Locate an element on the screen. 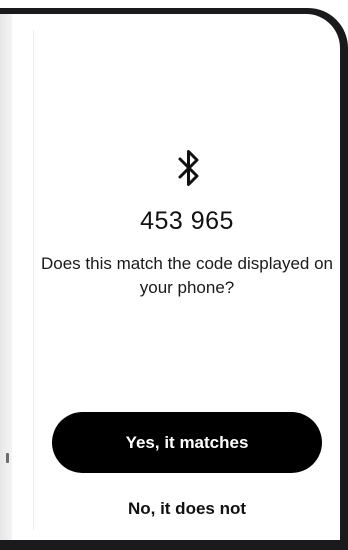  side-button-mark is located at coordinates (7, 458).